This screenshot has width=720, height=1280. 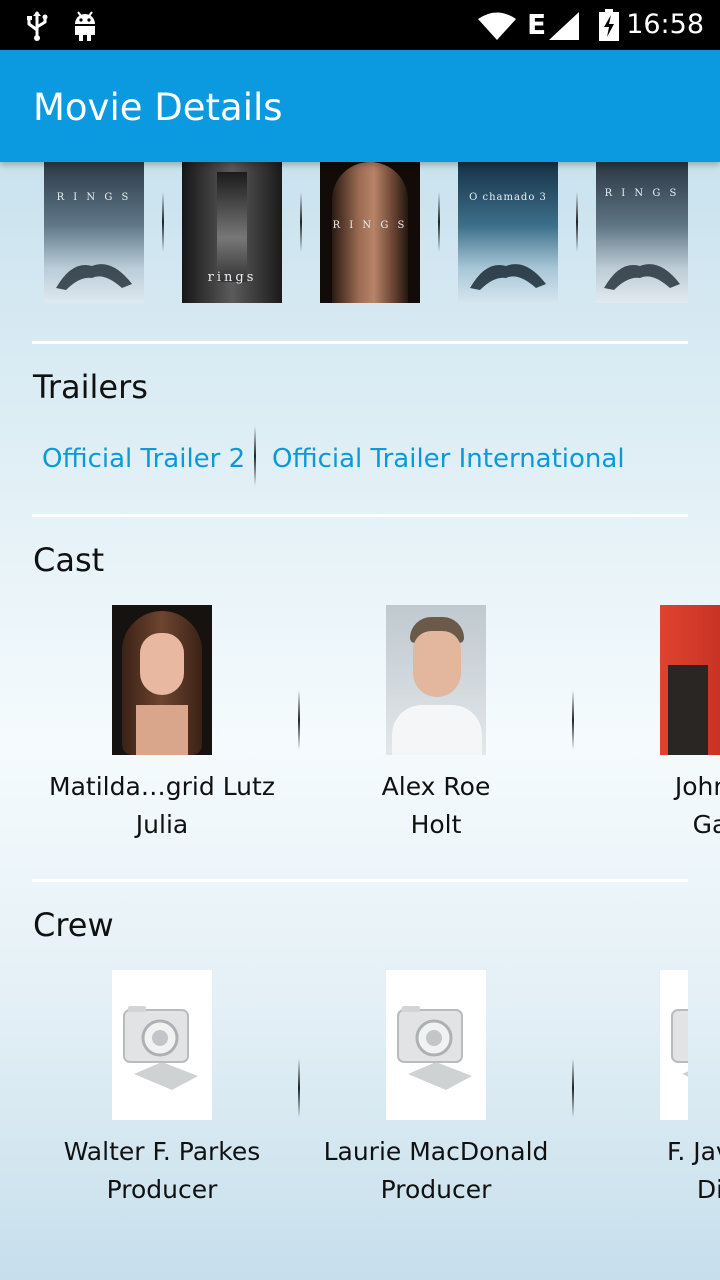 I want to click on poster-image: O chamado 3, so click(x=508, y=232).